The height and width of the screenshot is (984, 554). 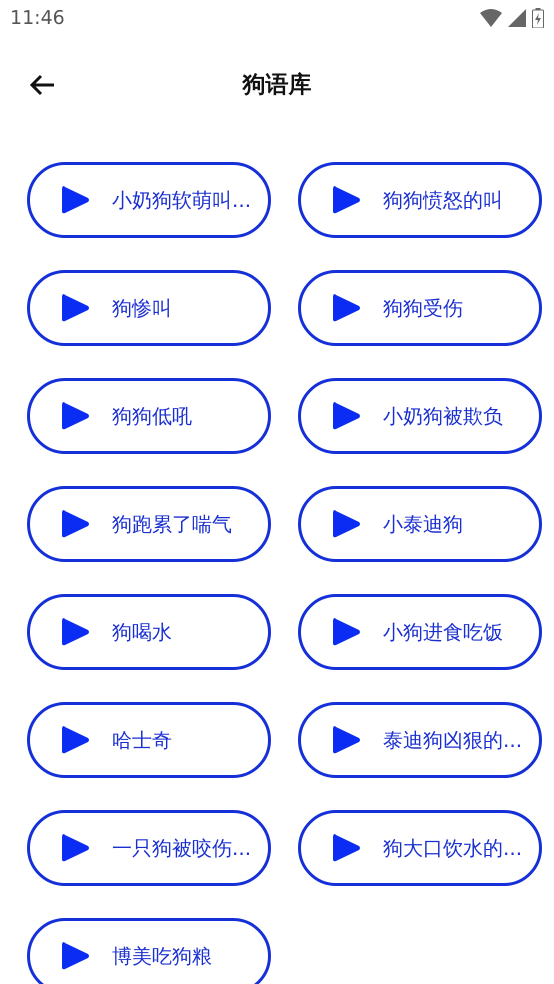 What do you see at coordinates (420, 632) in the screenshot?
I see `sound-button: 小狗进食吃饭` at bounding box center [420, 632].